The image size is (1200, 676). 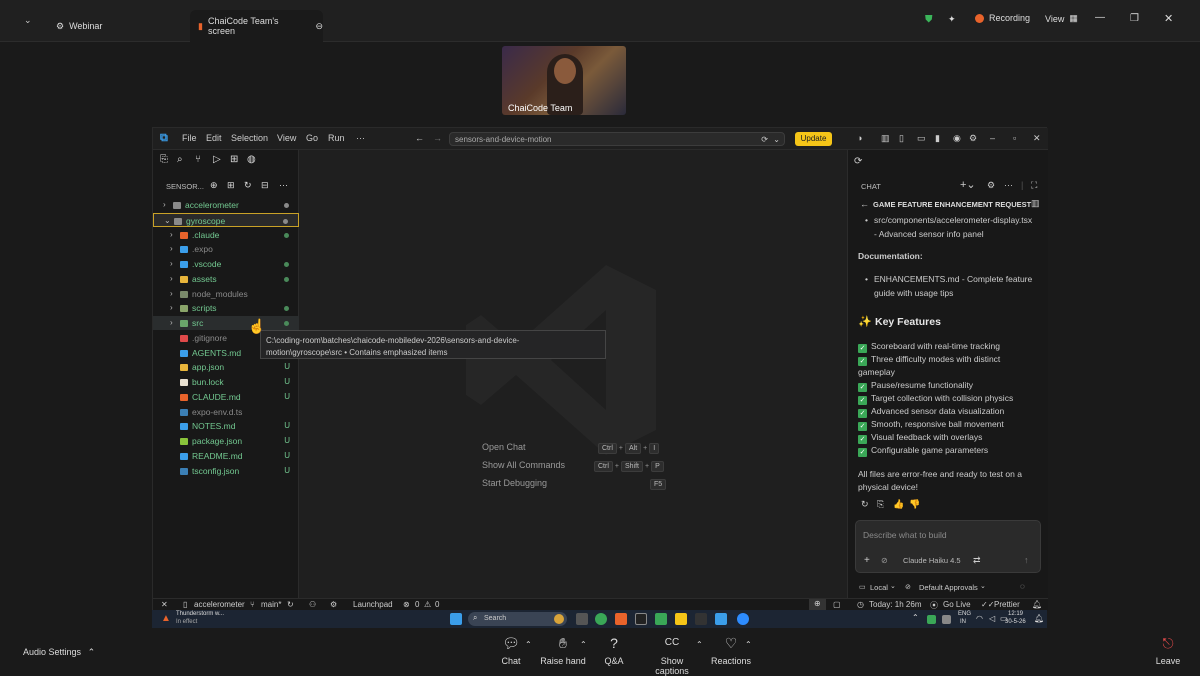 I want to click on status-branch: main*, so click(x=271, y=604).